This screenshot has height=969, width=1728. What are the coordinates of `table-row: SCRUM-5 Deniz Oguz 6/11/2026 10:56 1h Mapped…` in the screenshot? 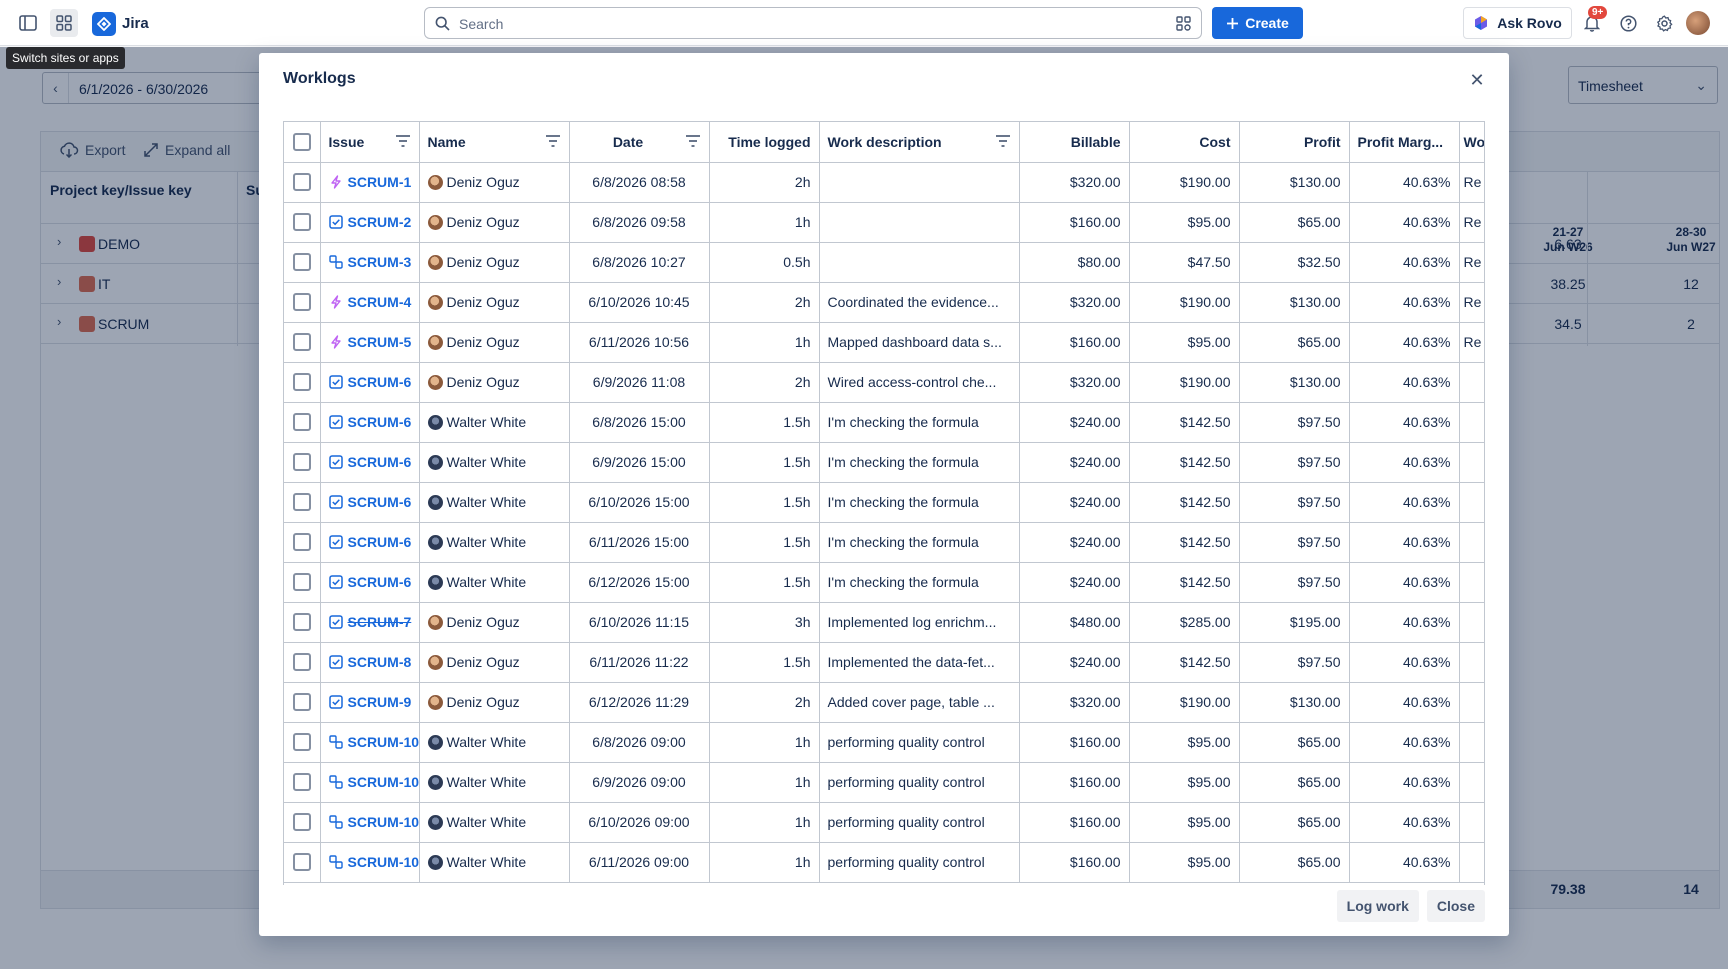 It's located at (884, 342).